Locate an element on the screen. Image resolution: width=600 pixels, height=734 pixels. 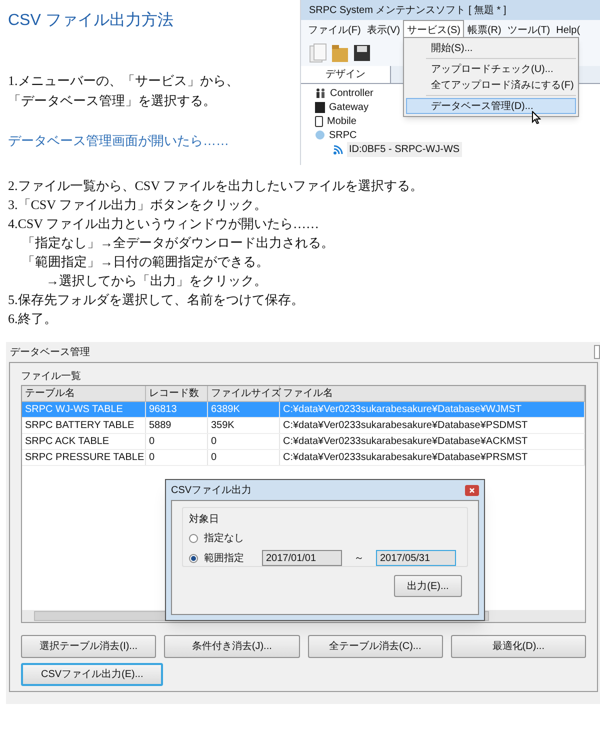
table-cell: C:¥data¥Ver0233sukarabesakure¥Database¥ACKMST is located at coordinates (432, 441).